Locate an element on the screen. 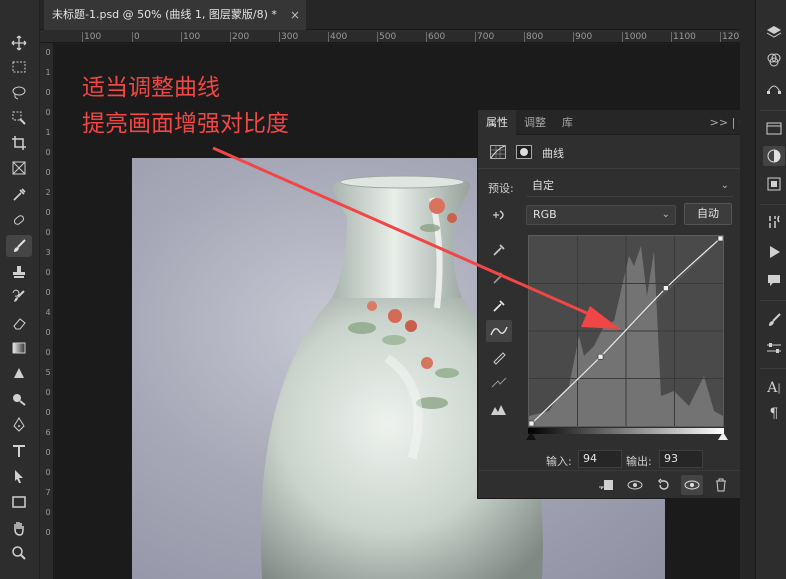  channels-icon is located at coordinates (774, 60).